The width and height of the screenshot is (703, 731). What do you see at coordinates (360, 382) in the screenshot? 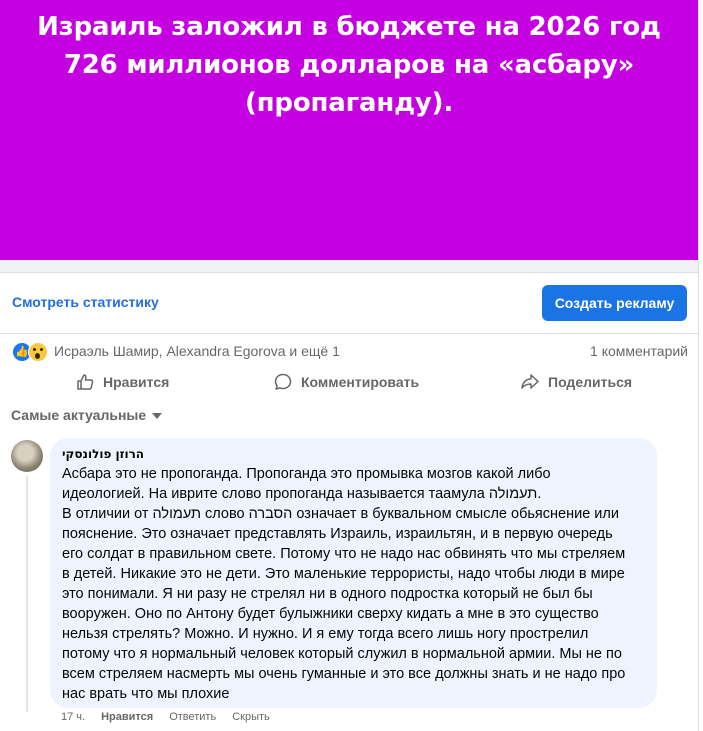
I see `comment-label: Комментировать` at bounding box center [360, 382].